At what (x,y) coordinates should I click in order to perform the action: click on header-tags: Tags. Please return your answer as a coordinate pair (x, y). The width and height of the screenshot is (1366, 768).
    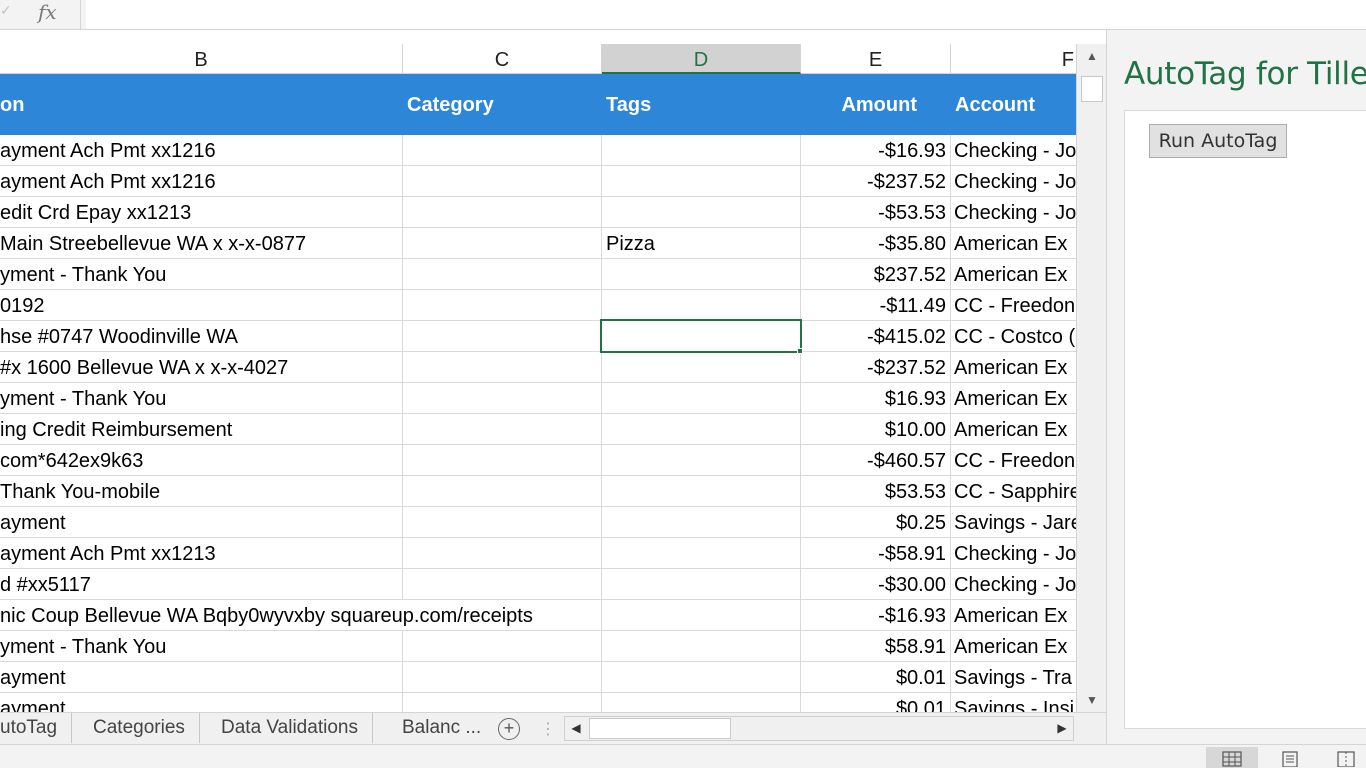
    Looking at the image, I should click on (701, 104).